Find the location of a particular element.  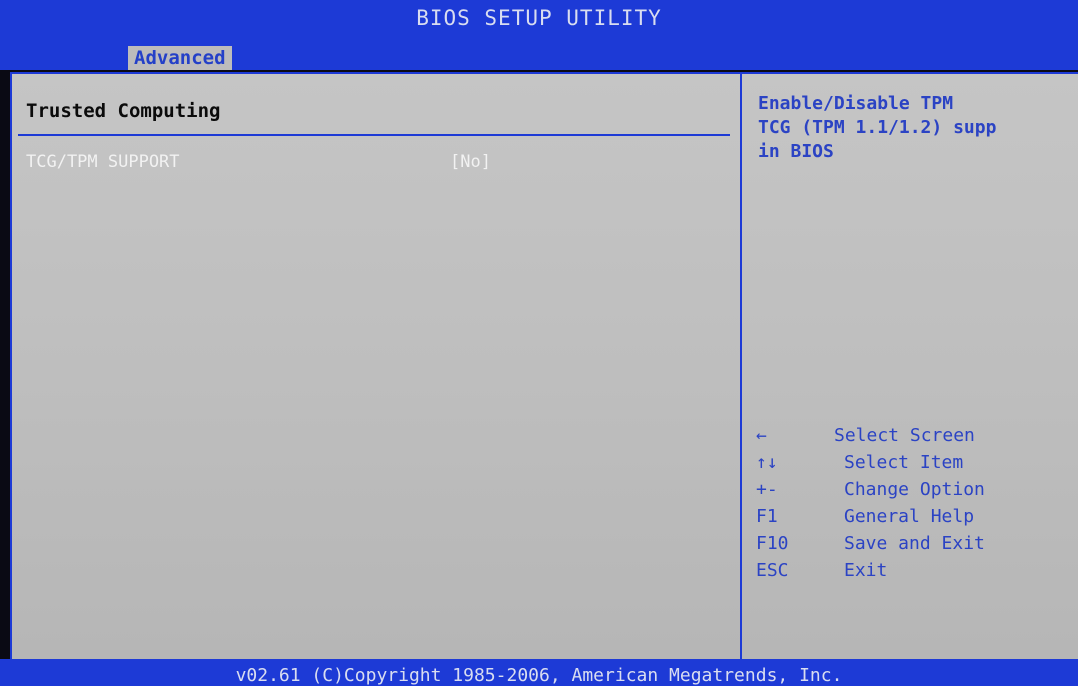

key-description: Select Screen is located at coordinates (904, 435).